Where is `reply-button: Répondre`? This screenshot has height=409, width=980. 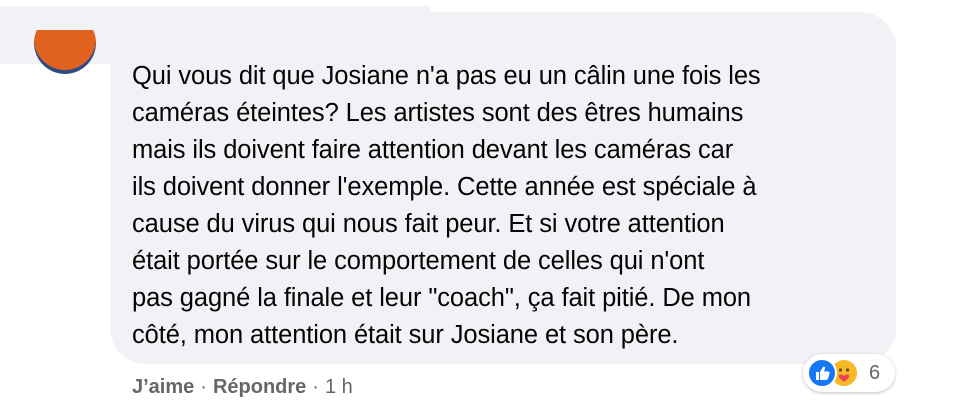
reply-button: Répondre is located at coordinates (259, 387).